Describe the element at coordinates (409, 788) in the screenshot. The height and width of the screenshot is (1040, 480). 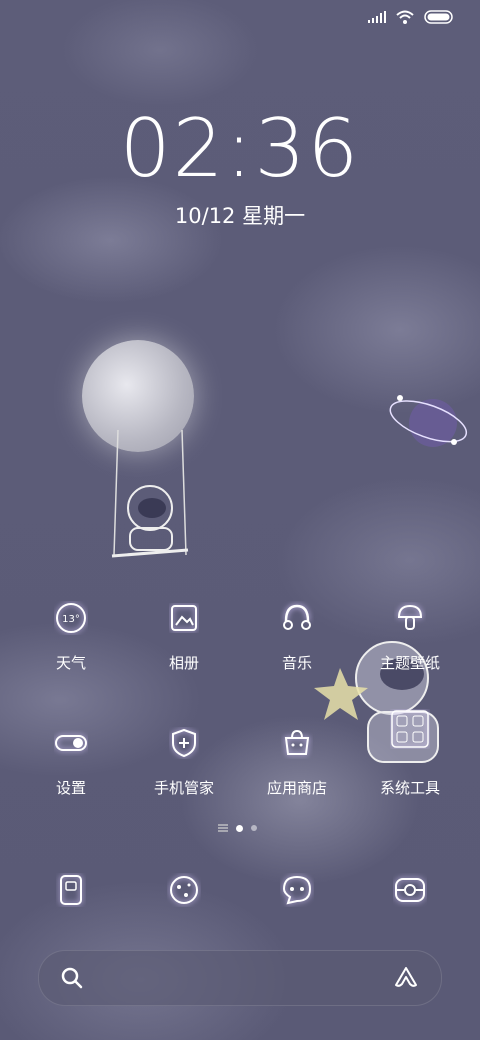
I see `app-label: 系统工具` at that location.